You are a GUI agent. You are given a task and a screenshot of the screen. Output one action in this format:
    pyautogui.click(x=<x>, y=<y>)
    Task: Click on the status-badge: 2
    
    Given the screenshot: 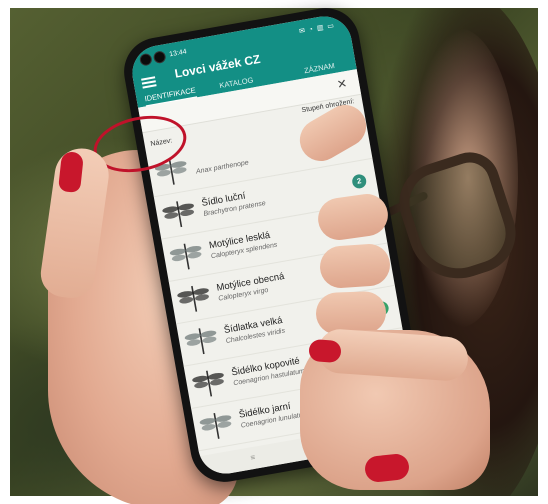 What is the action you would take?
    pyautogui.click(x=359, y=181)
    